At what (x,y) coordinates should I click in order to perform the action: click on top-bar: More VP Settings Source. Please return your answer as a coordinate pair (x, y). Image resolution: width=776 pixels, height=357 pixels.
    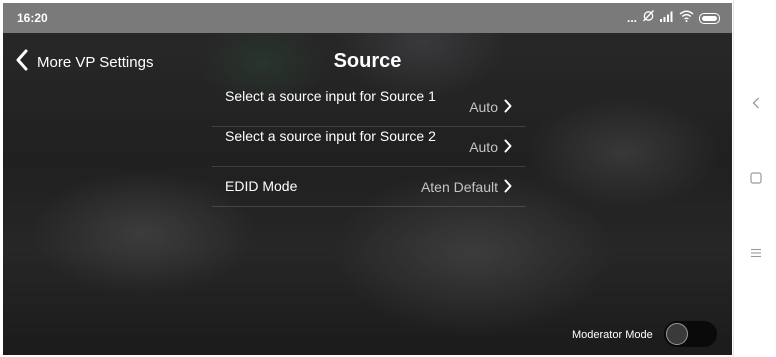
    Looking at the image, I should click on (367, 61).